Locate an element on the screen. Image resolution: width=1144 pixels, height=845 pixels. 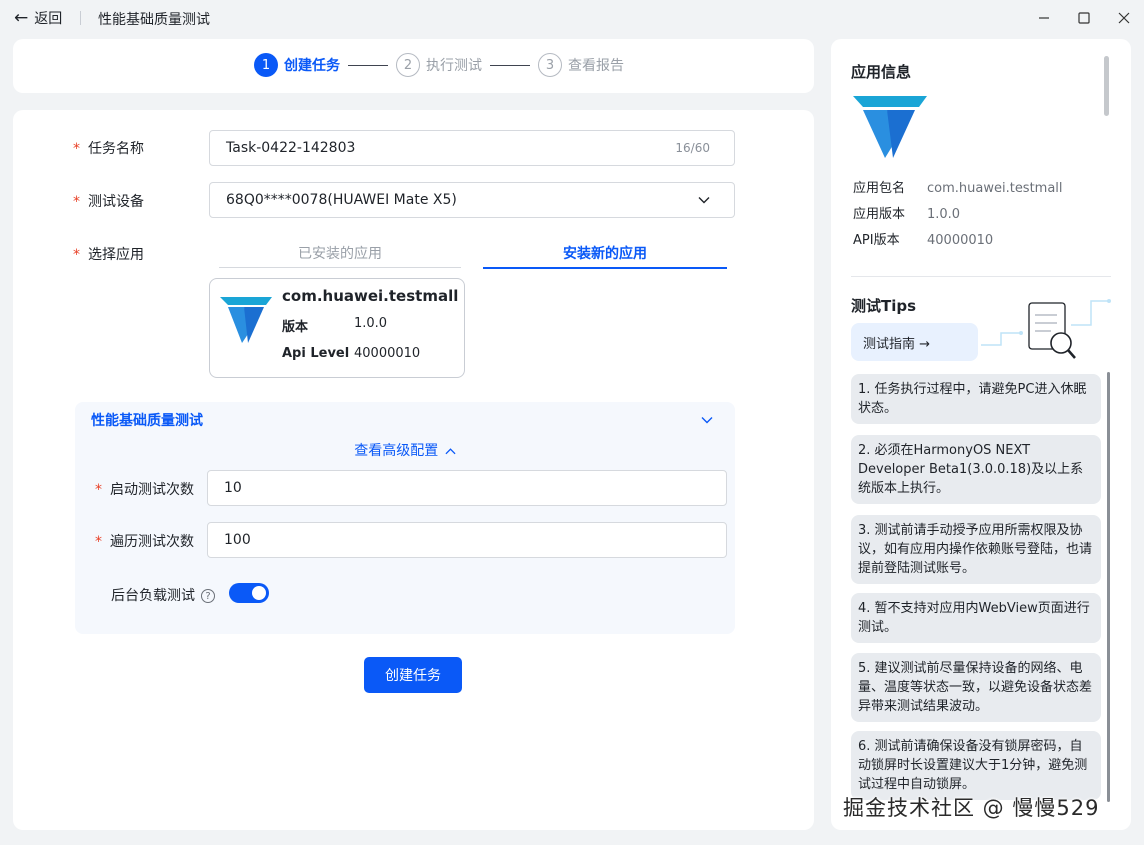
app-package-name: com.huawei.testmall is located at coordinates (370, 296).